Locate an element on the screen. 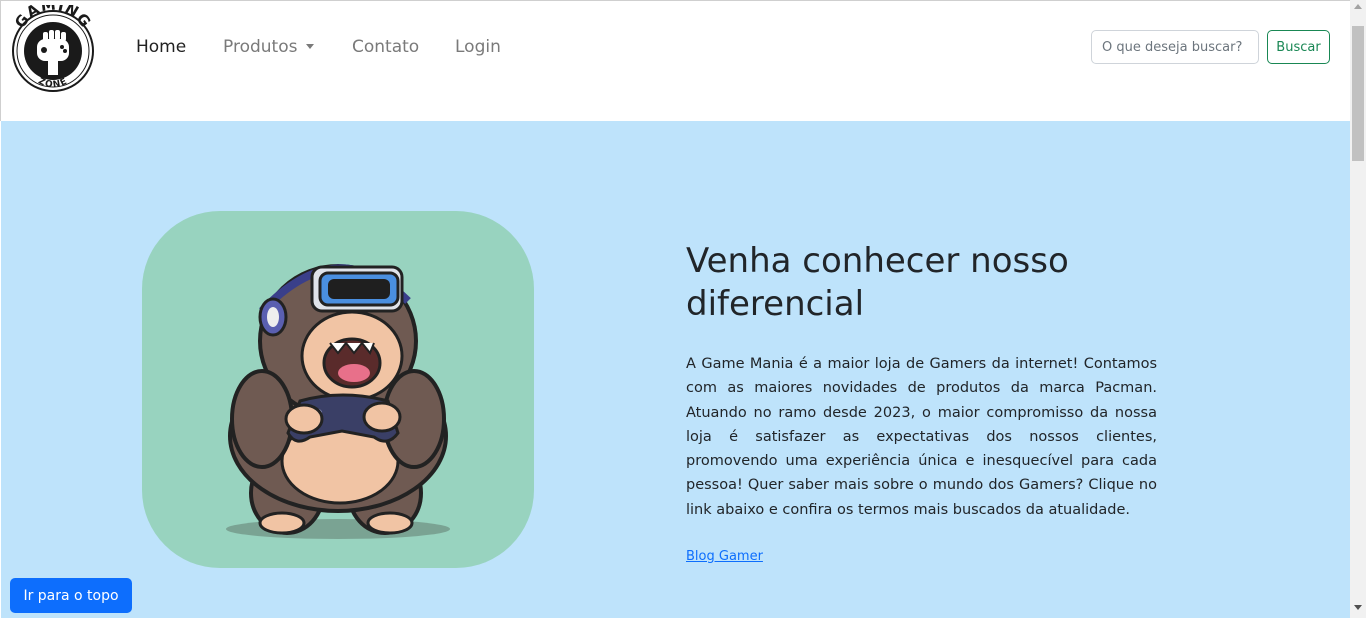 This screenshot has width=1366, height=618. nav-contato: Contato is located at coordinates (385, 47).